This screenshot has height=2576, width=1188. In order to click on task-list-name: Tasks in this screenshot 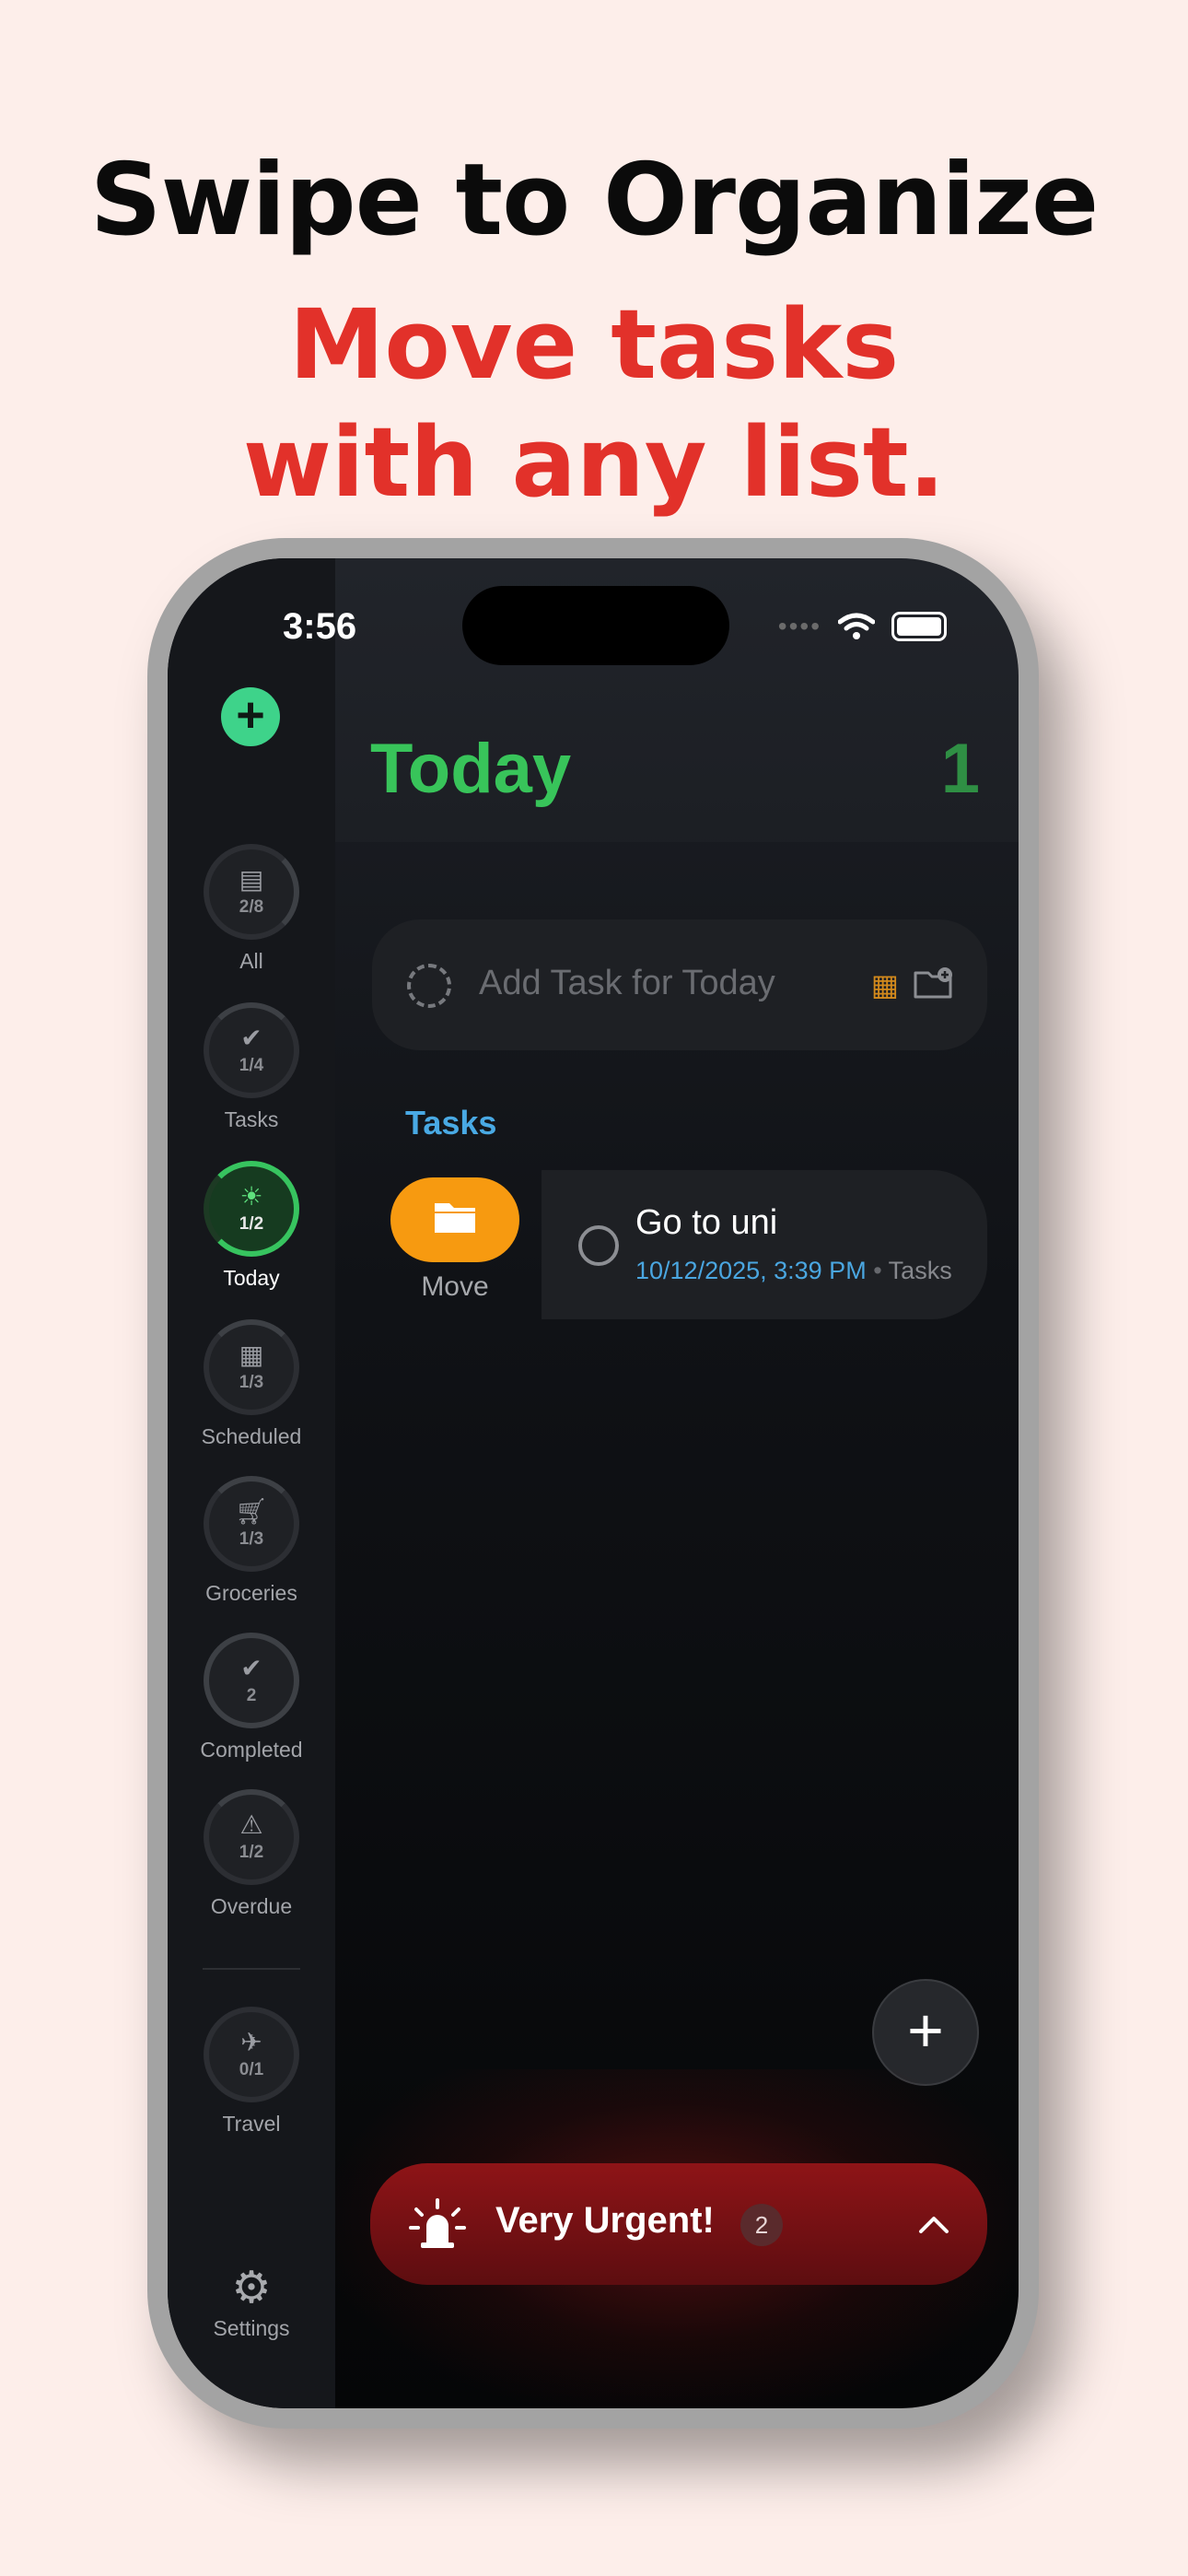, I will do `click(920, 1270)`.